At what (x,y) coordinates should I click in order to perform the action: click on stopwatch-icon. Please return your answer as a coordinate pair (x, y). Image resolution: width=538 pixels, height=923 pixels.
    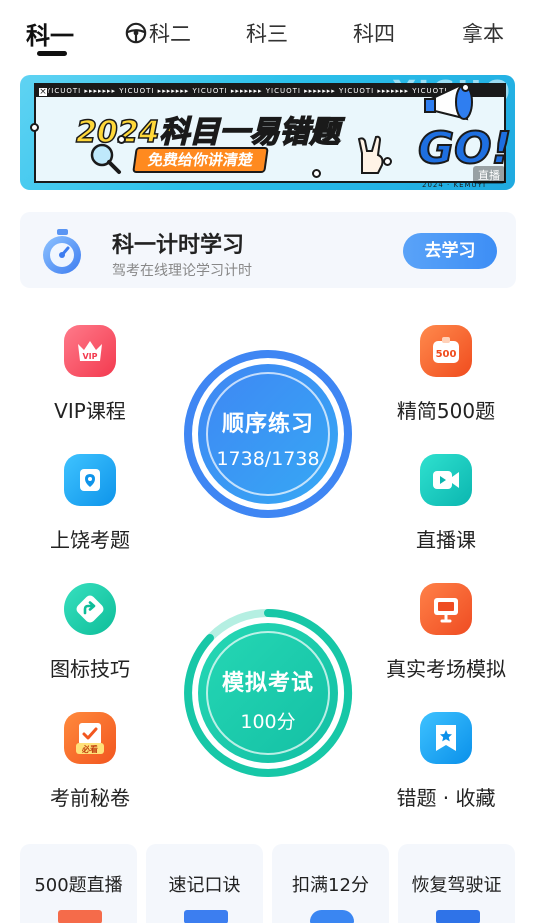
    Looking at the image, I should click on (62, 251).